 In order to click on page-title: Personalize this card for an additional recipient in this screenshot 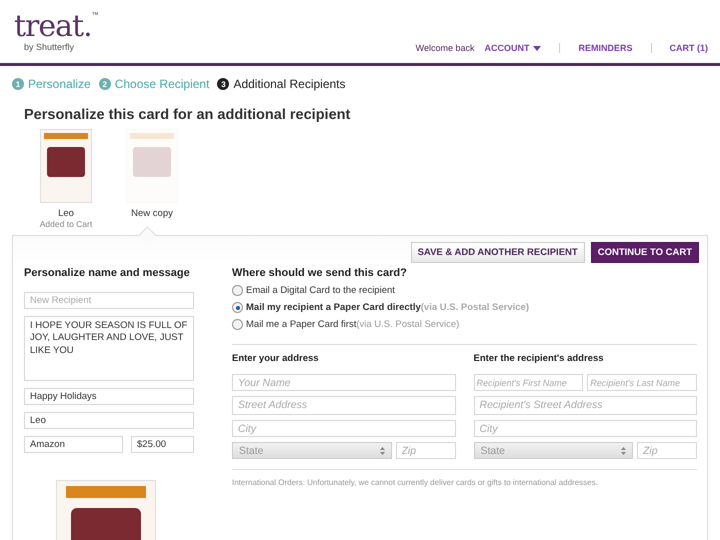, I will do `click(188, 115)`.